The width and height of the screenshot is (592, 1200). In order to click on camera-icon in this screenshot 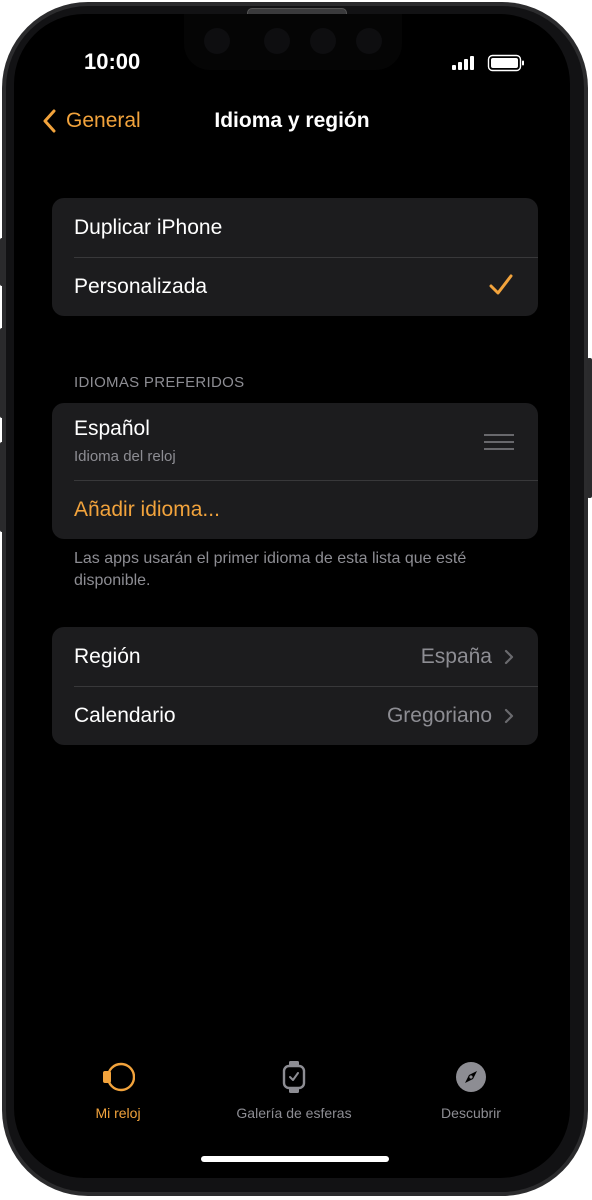, I will do `click(217, 41)`.